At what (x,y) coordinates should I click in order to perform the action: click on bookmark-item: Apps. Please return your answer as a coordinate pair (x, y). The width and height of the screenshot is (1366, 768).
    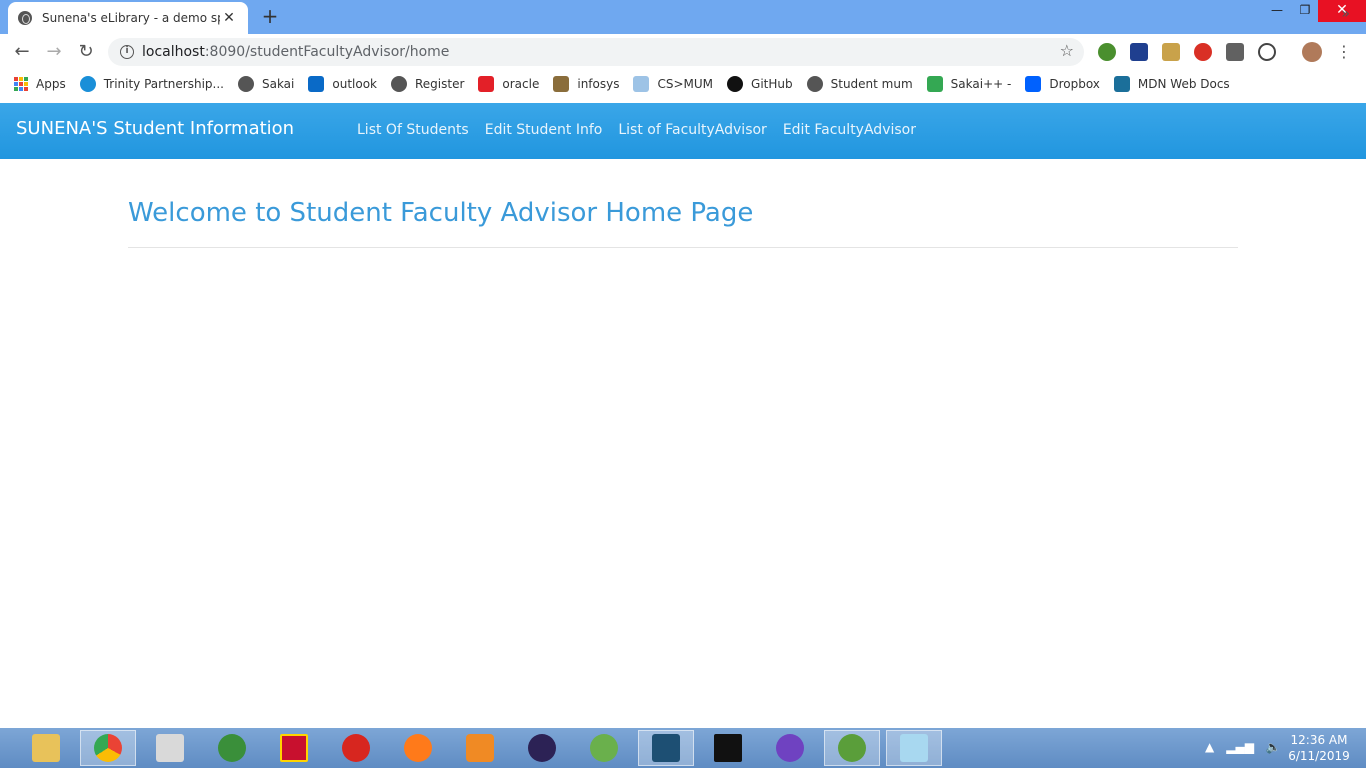
    Looking at the image, I should click on (40, 84).